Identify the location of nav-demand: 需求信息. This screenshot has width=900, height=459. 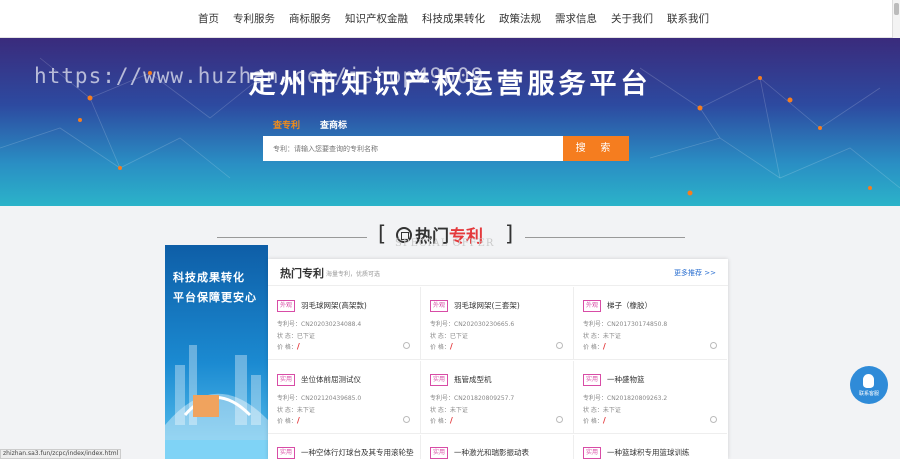
(576, 19).